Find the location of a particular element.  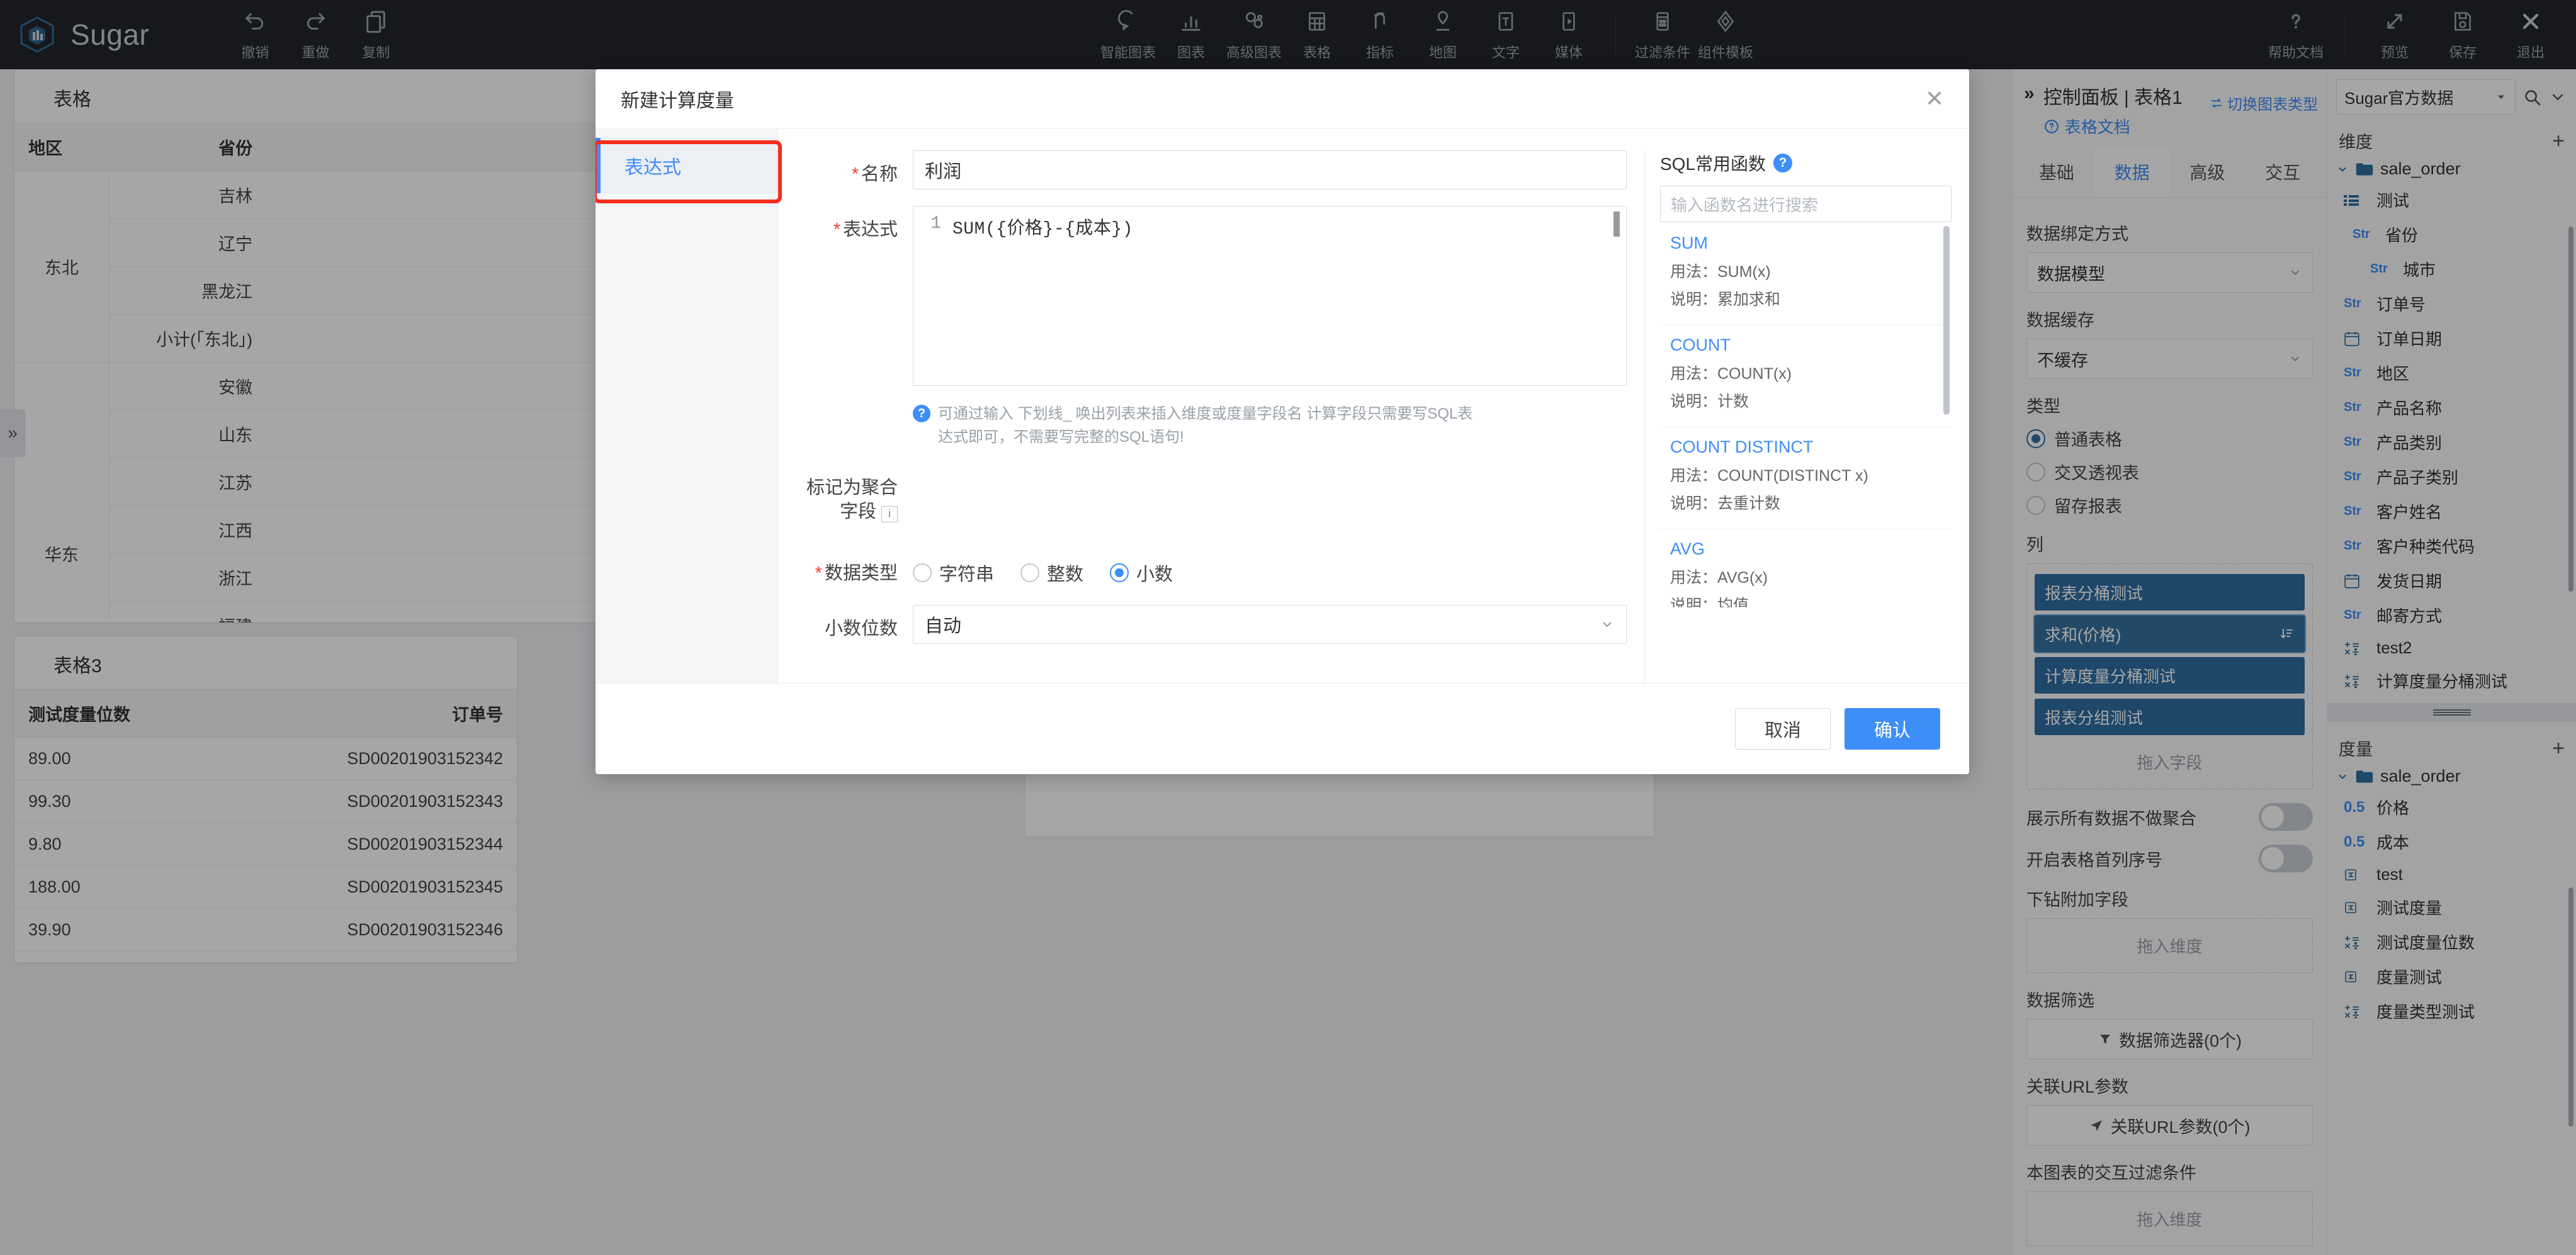

sql-functions-title: SQL常用函数 ? is located at coordinates (1806, 163).